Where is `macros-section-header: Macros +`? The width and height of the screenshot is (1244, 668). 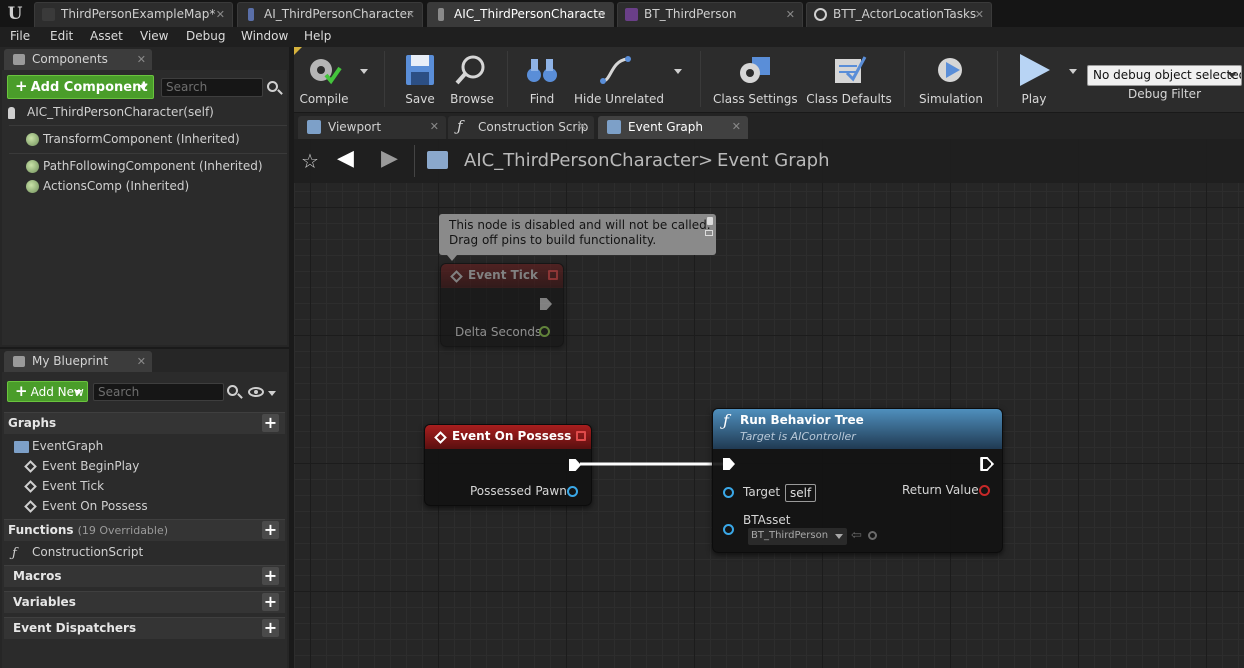
macros-section-header: Macros + is located at coordinates (144, 576).